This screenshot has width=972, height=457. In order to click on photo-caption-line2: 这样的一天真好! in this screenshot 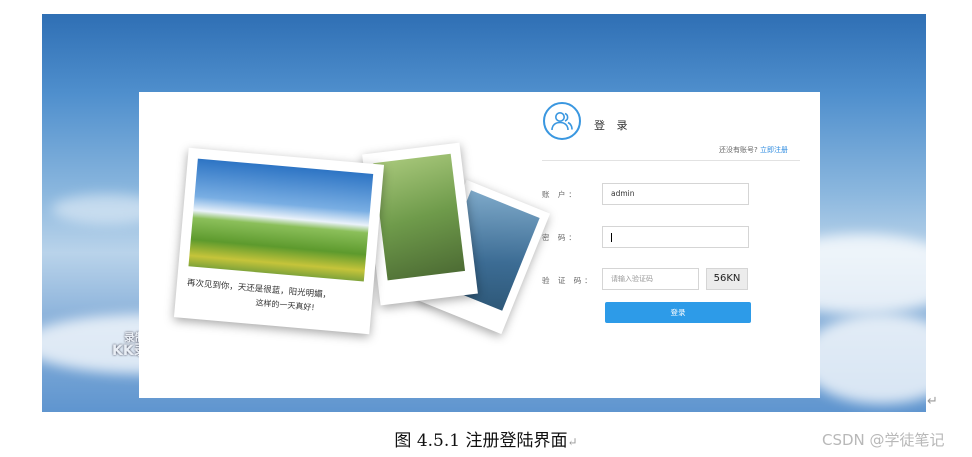, I will do `click(285, 305)`.